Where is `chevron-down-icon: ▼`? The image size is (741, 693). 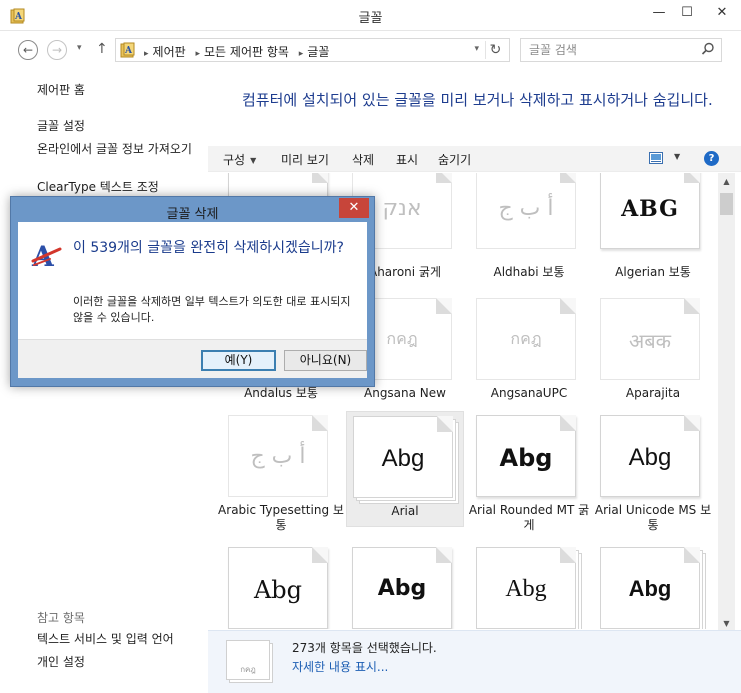 chevron-down-icon: ▼ is located at coordinates (253, 160).